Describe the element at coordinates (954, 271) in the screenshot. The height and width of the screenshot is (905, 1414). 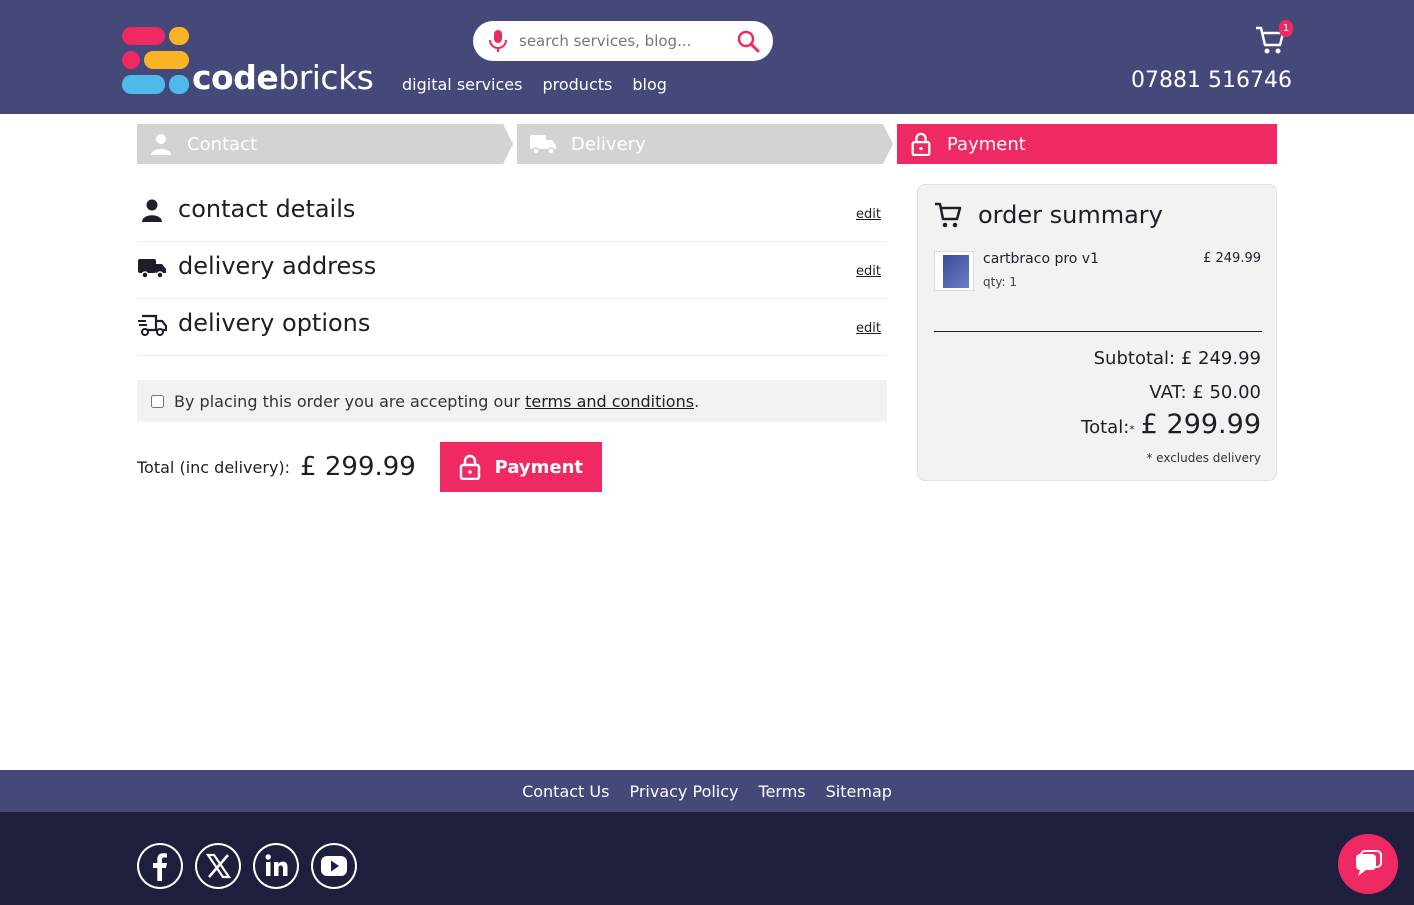
I see `product-thumbnail` at that location.